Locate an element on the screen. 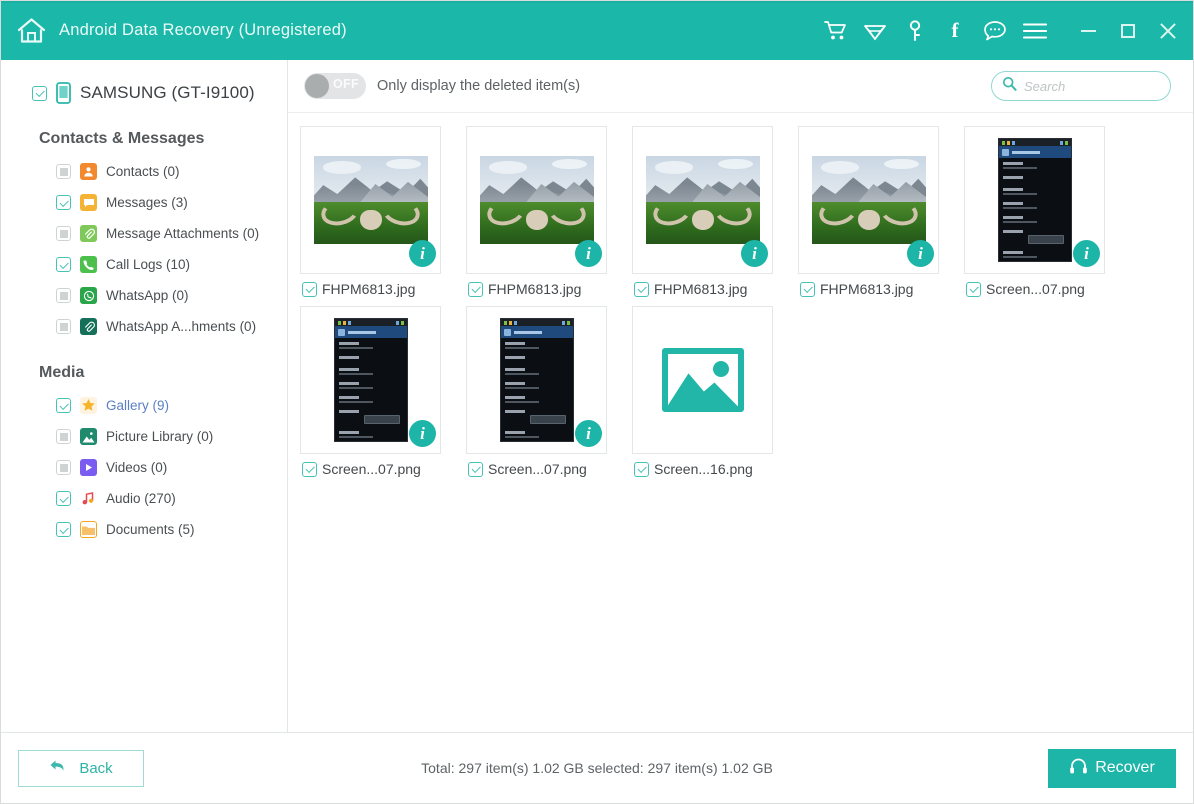 The width and height of the screenshot is (1194, 804). sidebar-item-gallery: Gallery (9) is located at coordinates (144, 405).